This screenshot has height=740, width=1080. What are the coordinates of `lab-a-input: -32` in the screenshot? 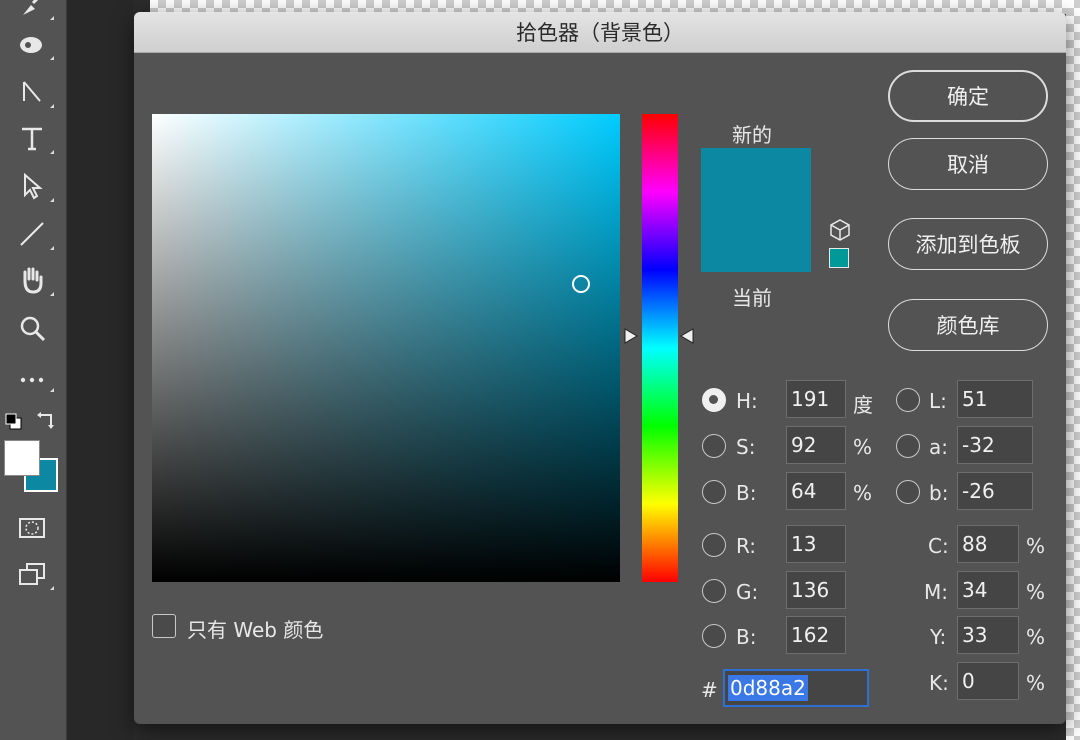 It's located at (995, 445).